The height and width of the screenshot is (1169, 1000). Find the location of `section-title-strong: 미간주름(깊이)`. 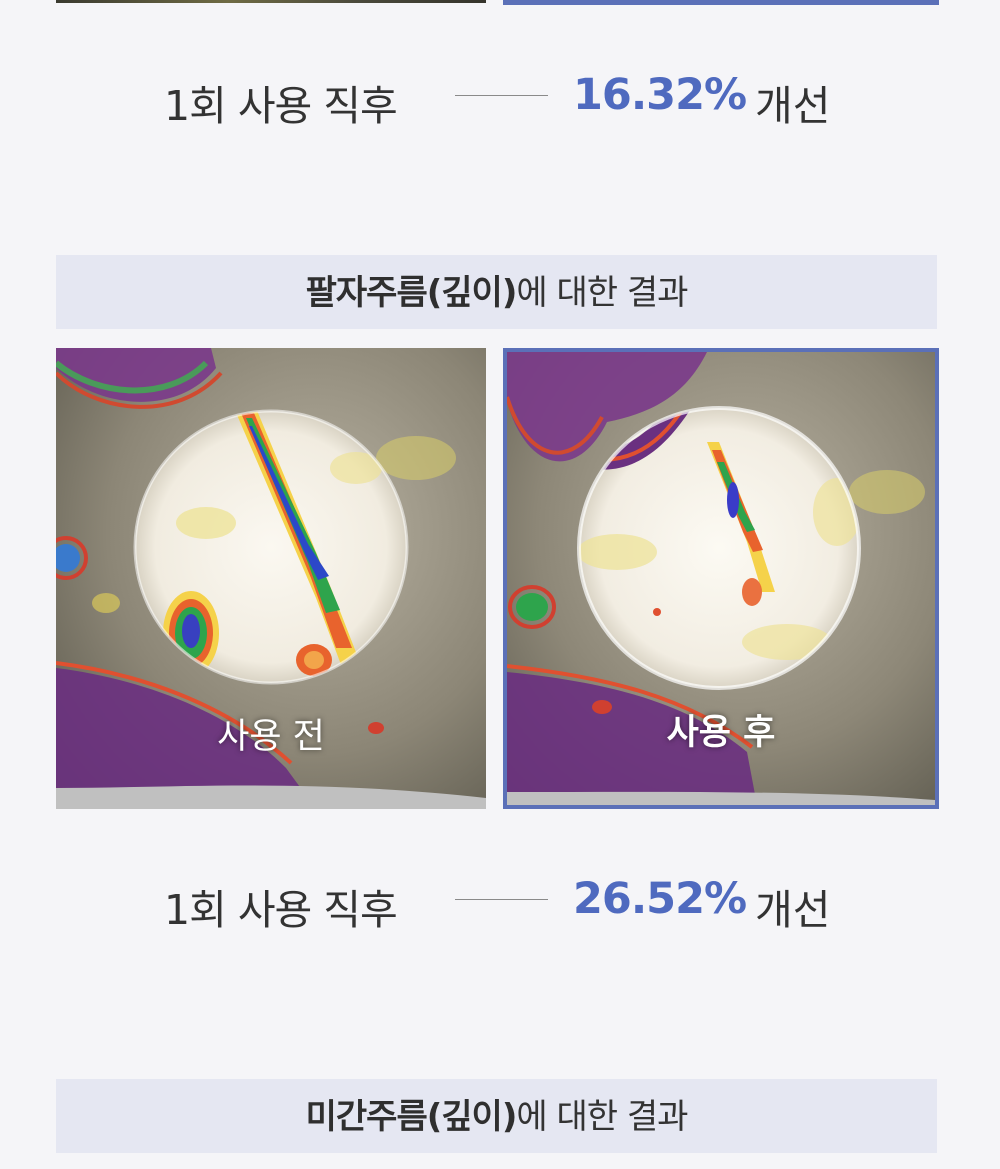

section-title-strong: 미간주름(깊이) is located at coordinates (411, 1117).